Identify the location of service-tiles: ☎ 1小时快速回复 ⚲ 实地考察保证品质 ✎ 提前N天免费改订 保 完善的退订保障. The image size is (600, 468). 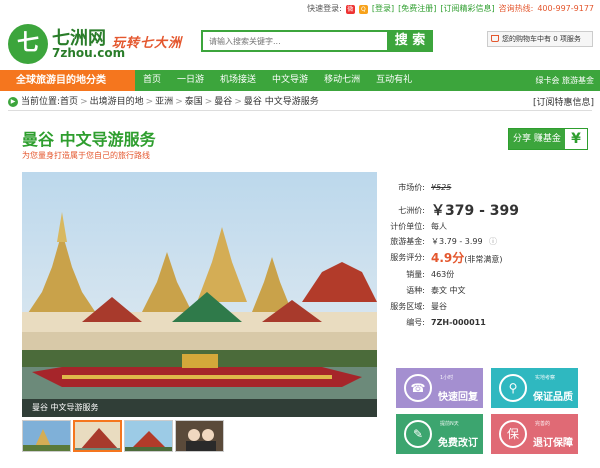
(492, 412).